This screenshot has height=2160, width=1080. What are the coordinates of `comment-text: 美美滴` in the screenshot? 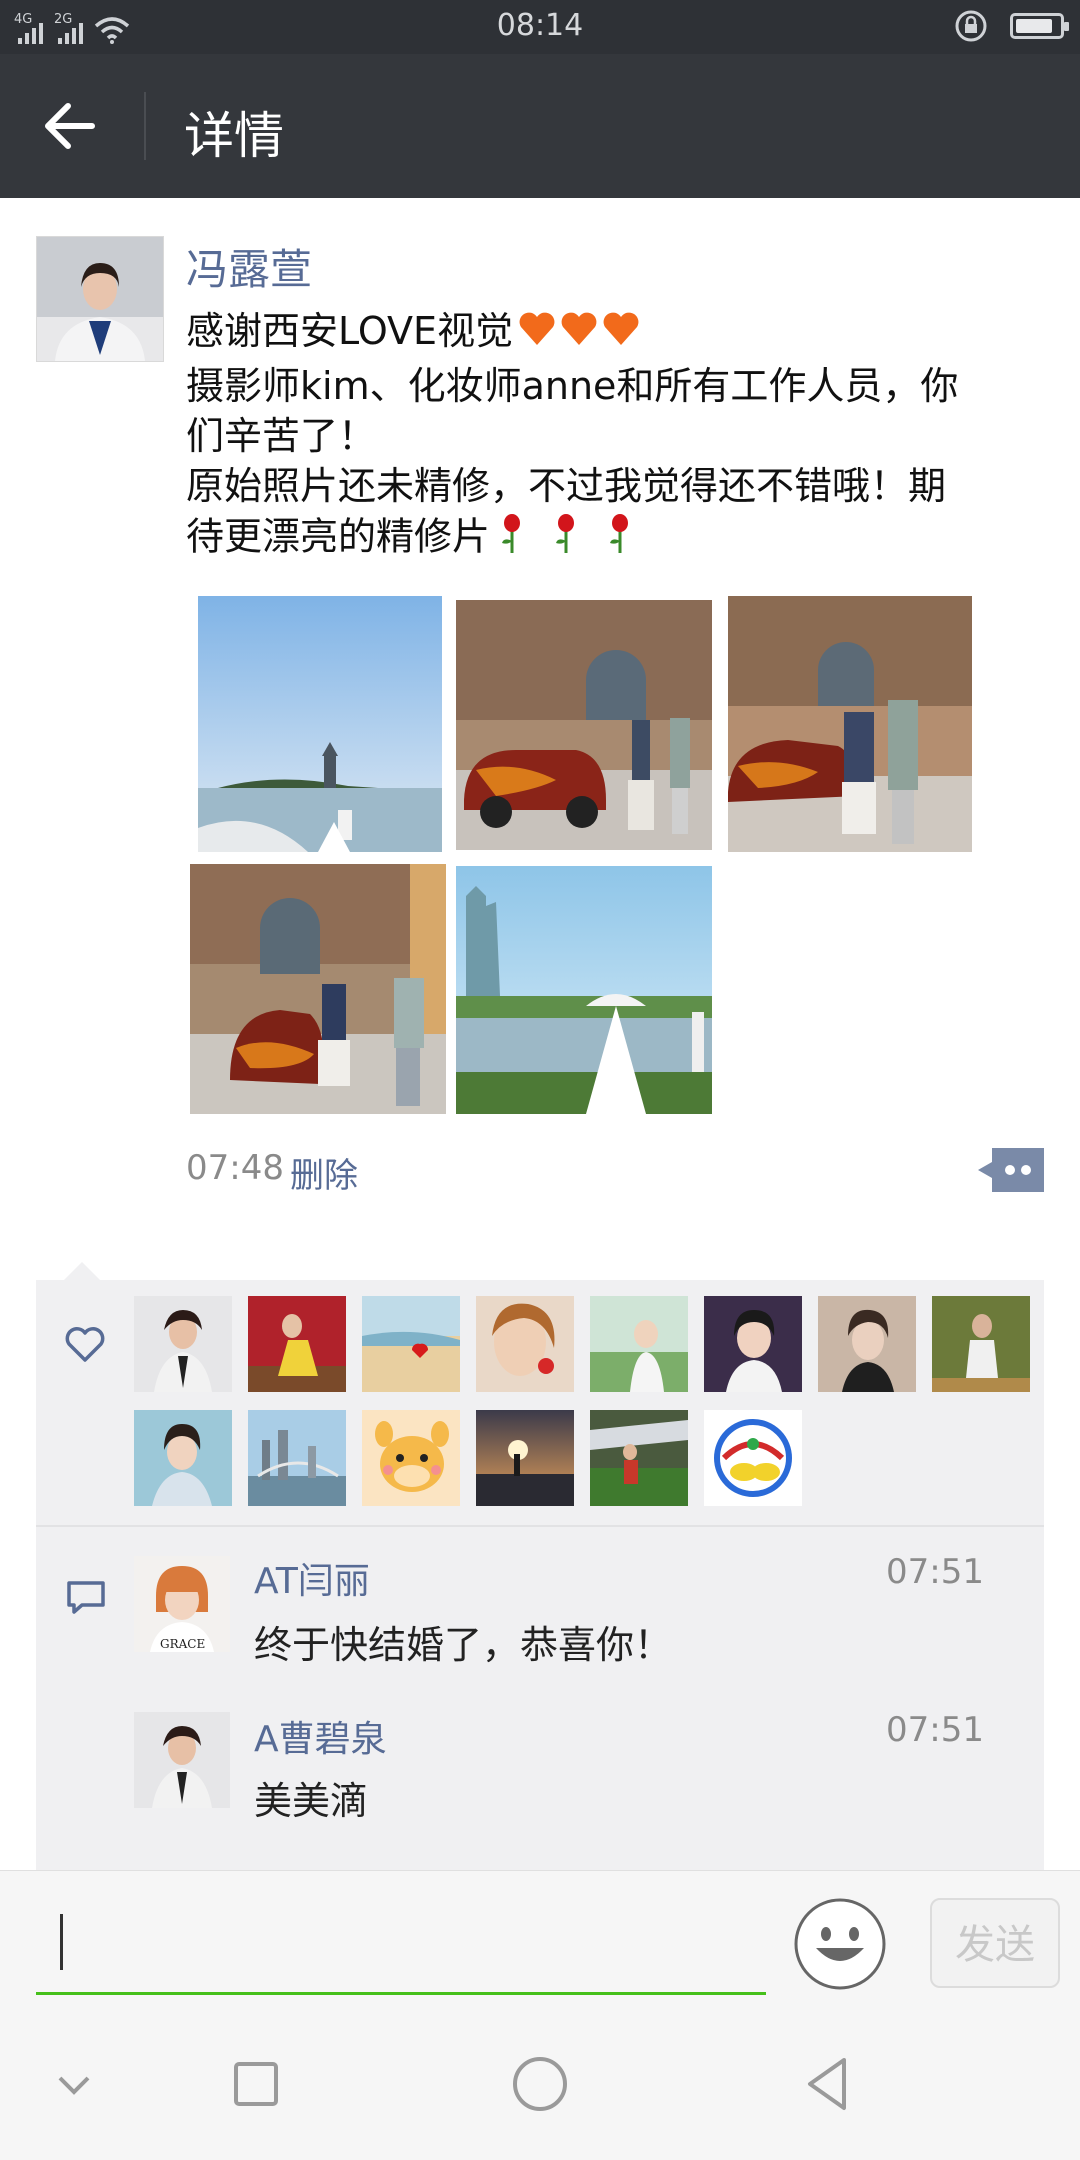 It's located at (311, 1801).